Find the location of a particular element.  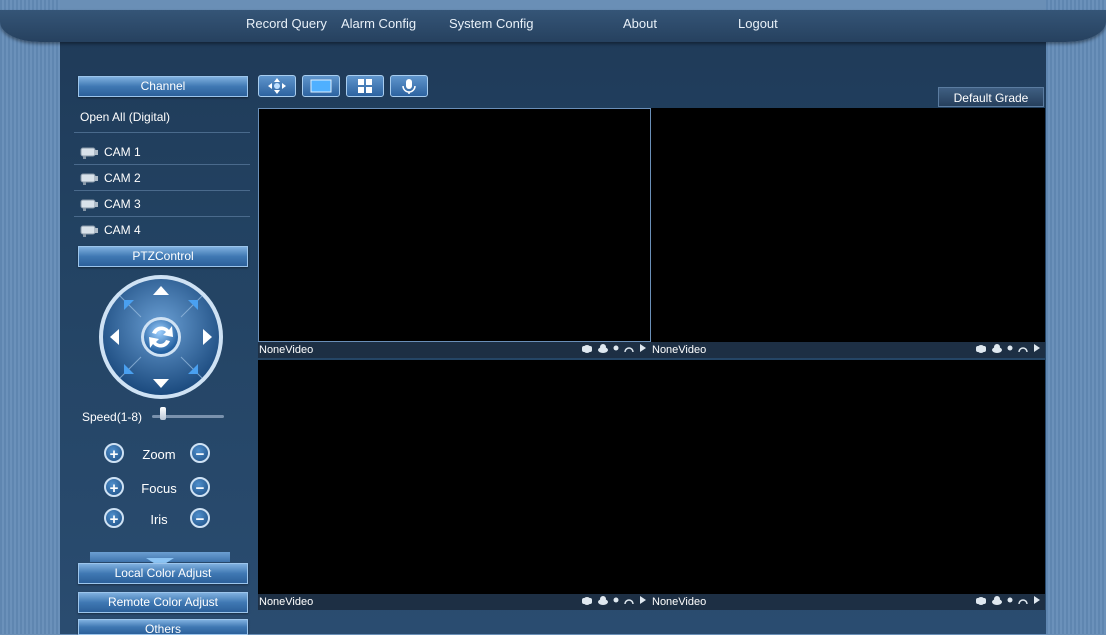

cam-label: CAM 4 is located at coordinates (122, 230).